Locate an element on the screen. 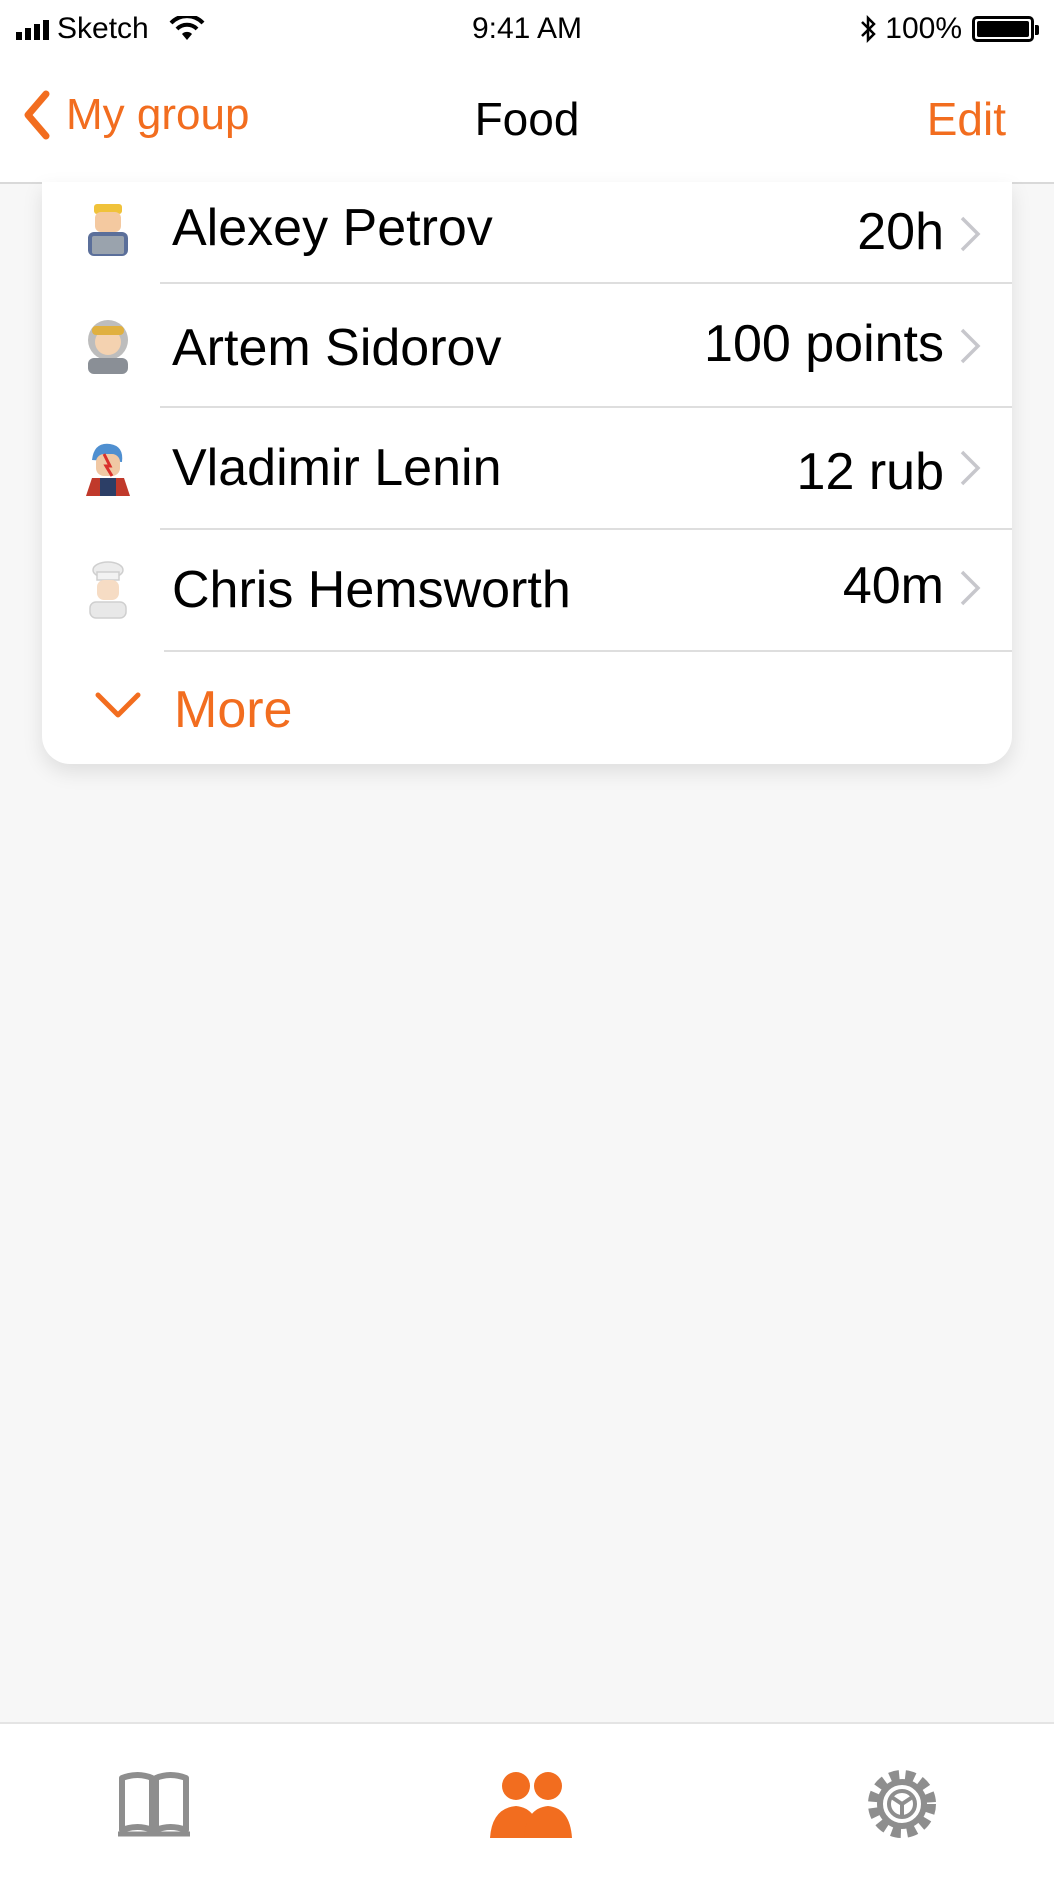 The width and height of the screenshot is (1054, 1878). member-name: Vladimir Lenin is located at coordinates (337, 468).